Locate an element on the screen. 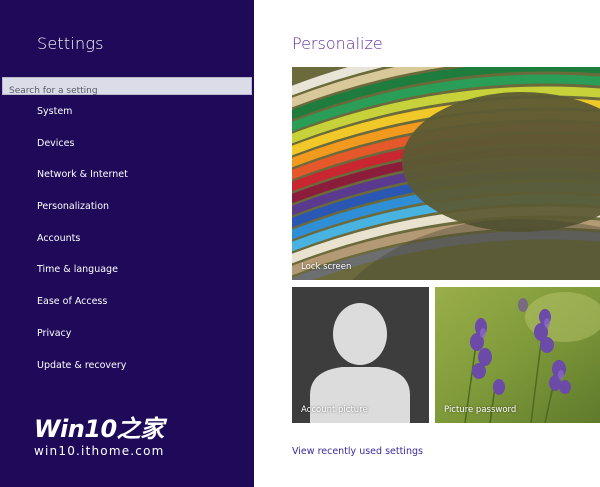  account-picture-tile: Account picture is located at coordinates (360, 355).